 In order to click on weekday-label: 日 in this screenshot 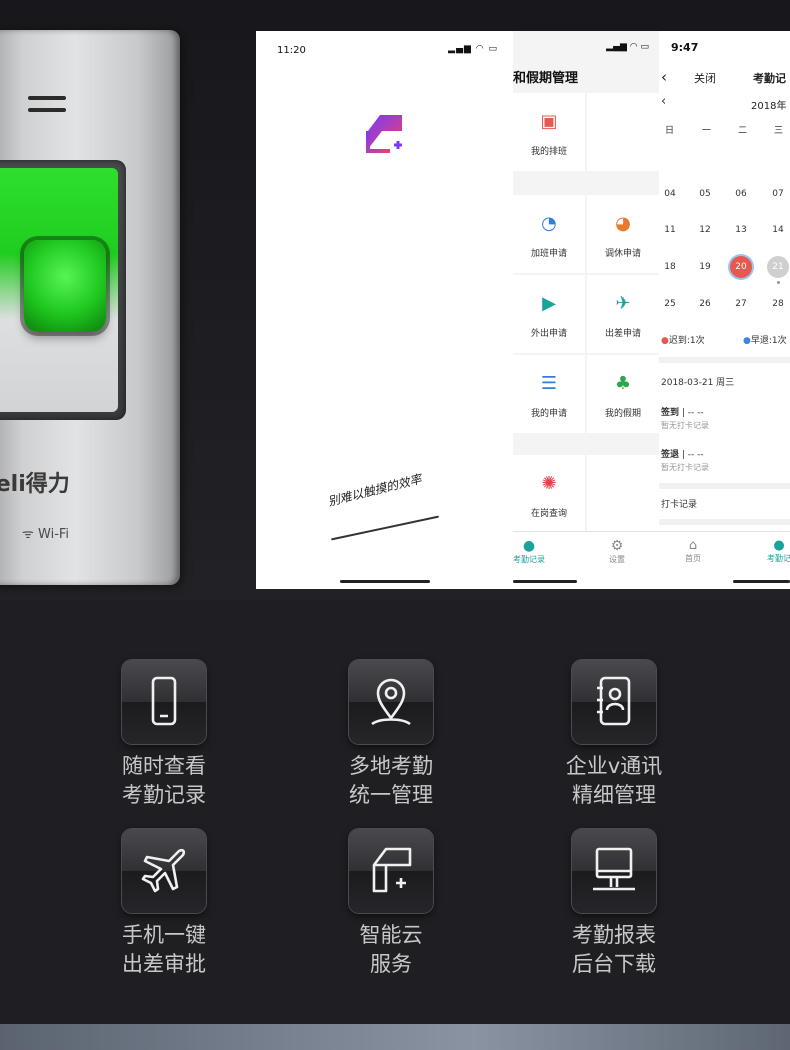, I will do `click(670, 131)`.